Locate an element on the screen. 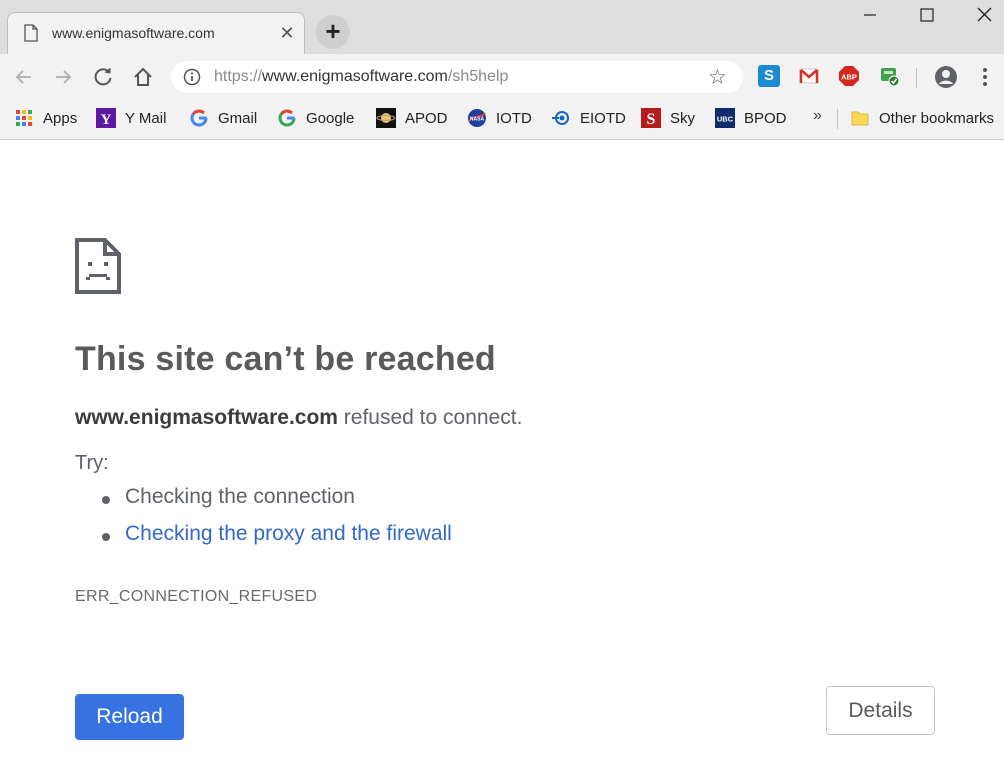 The image size is (1004, 762). sky-icon: S is located at coordinates (651, 118).